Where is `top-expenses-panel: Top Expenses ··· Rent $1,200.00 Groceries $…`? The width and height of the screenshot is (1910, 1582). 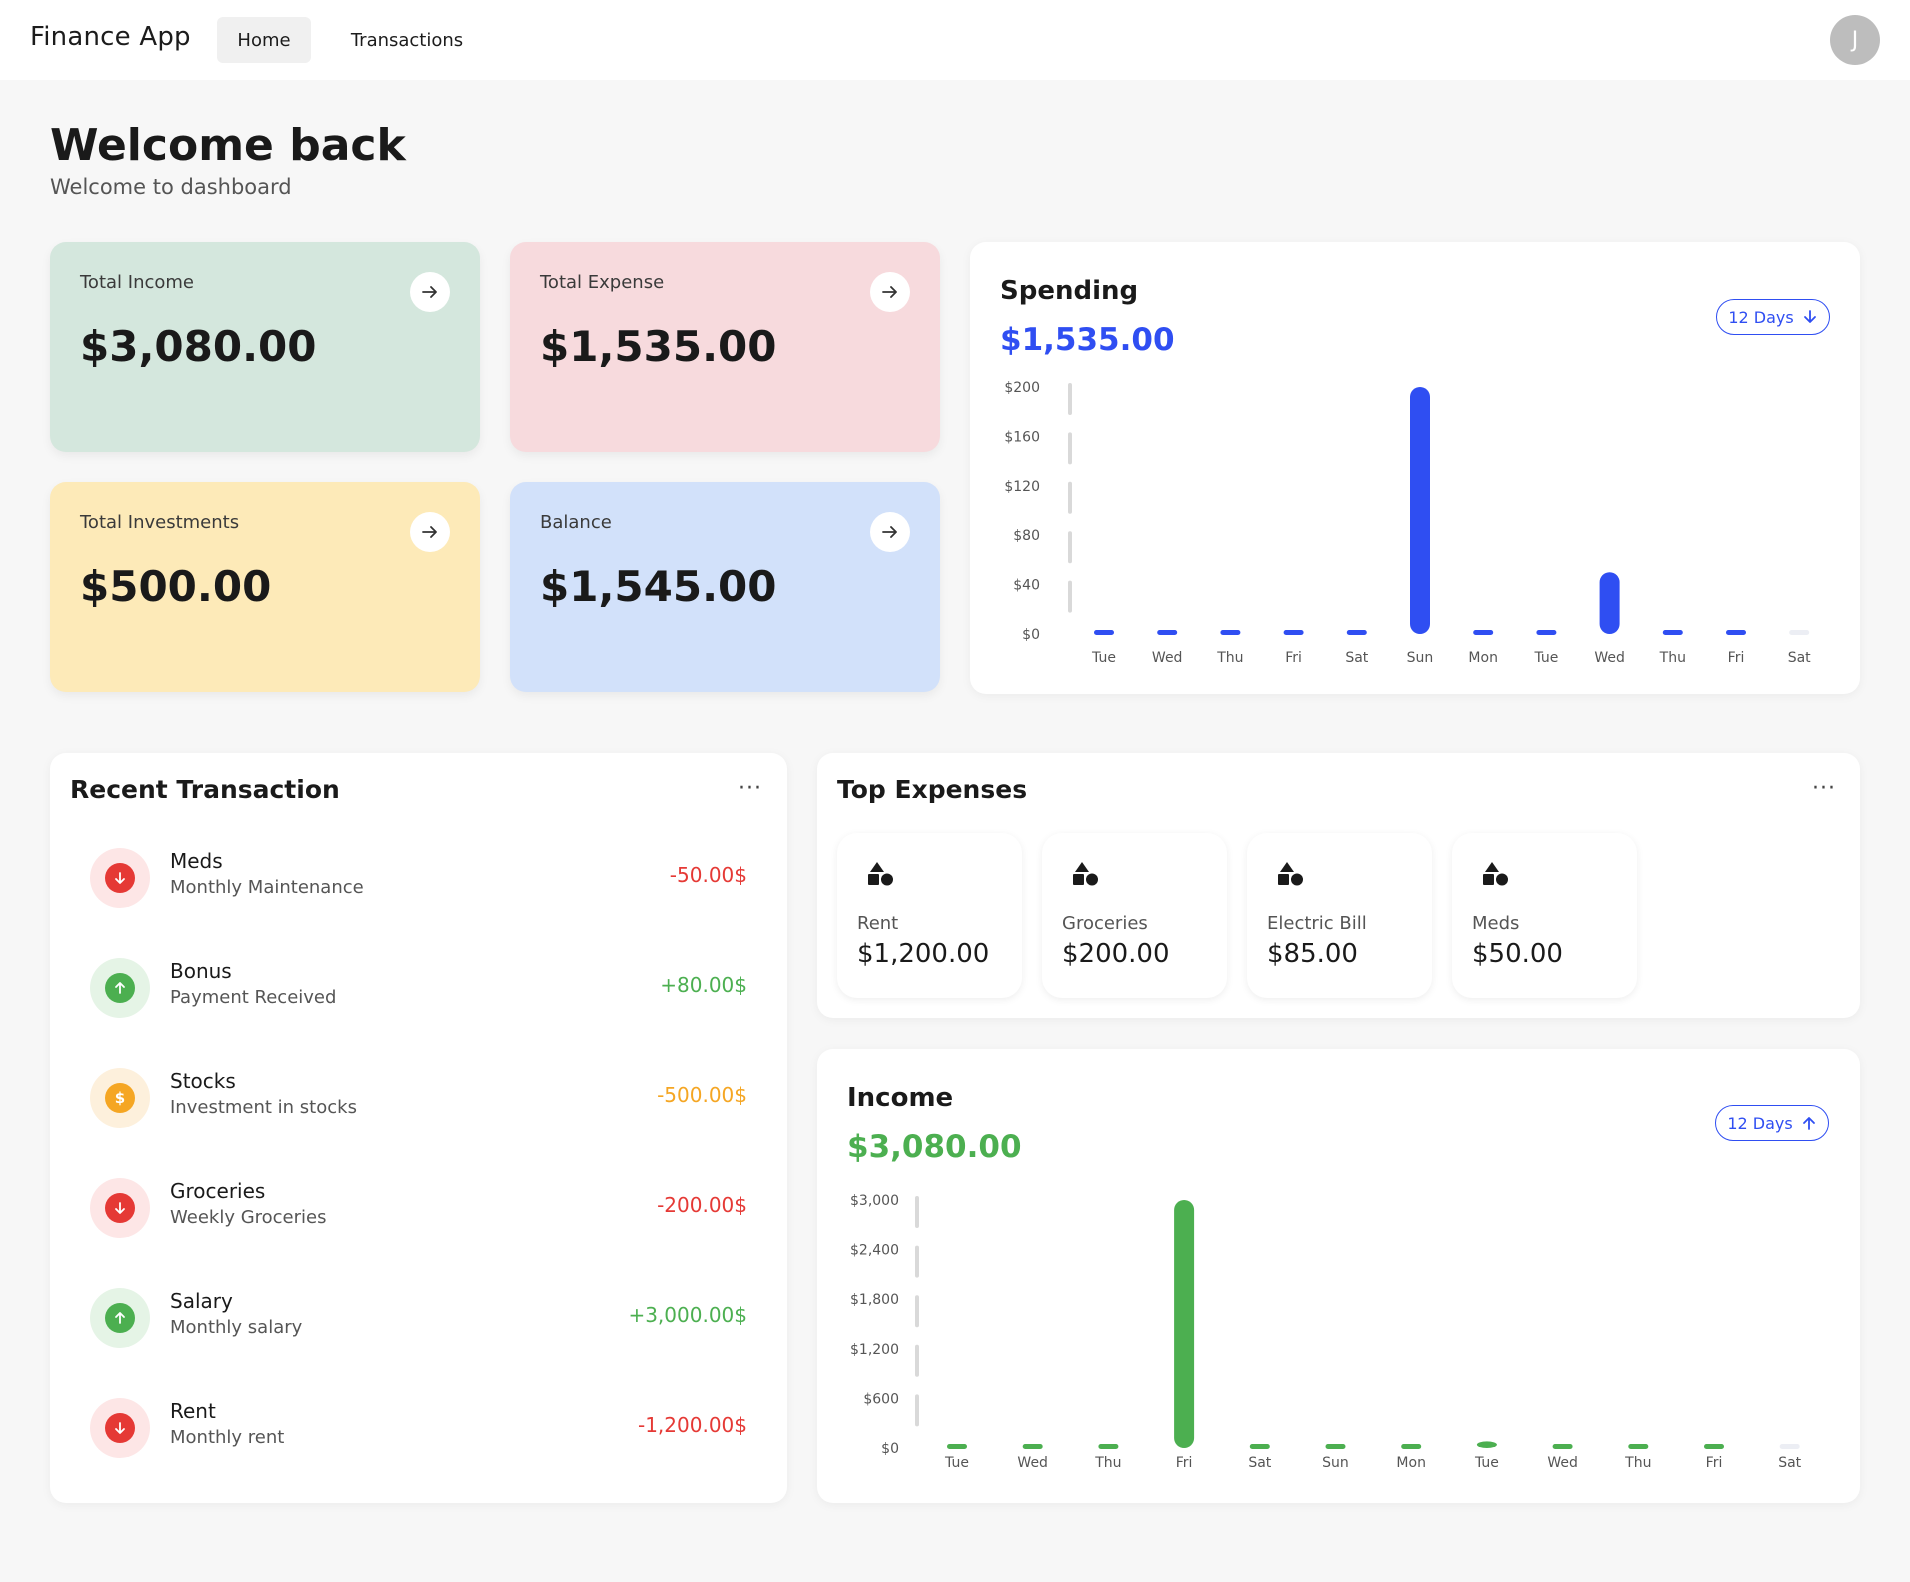
top-expenses-panel: Top Expenses ··· Rent $1,200.00 Groceries $… is located at coordinates (1338, 885).